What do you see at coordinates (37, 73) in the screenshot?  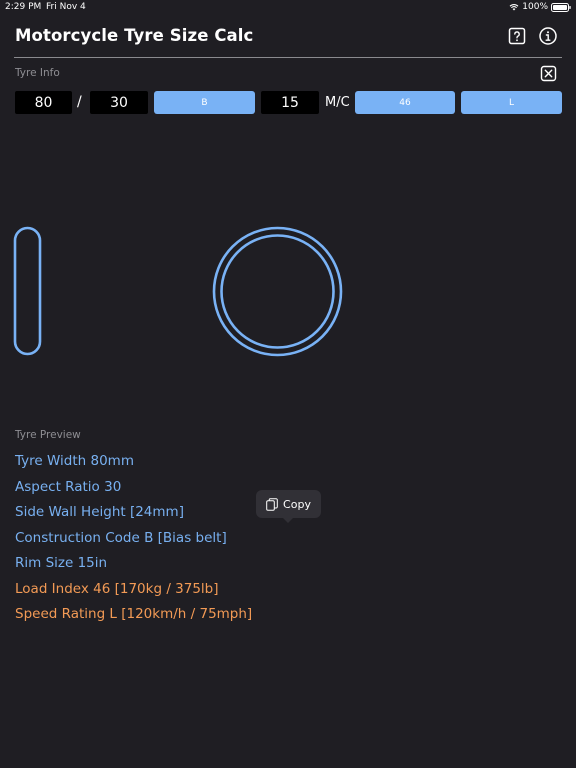 I see `tyre-info-label: Tyre Info` at bounding box center [37, 73].